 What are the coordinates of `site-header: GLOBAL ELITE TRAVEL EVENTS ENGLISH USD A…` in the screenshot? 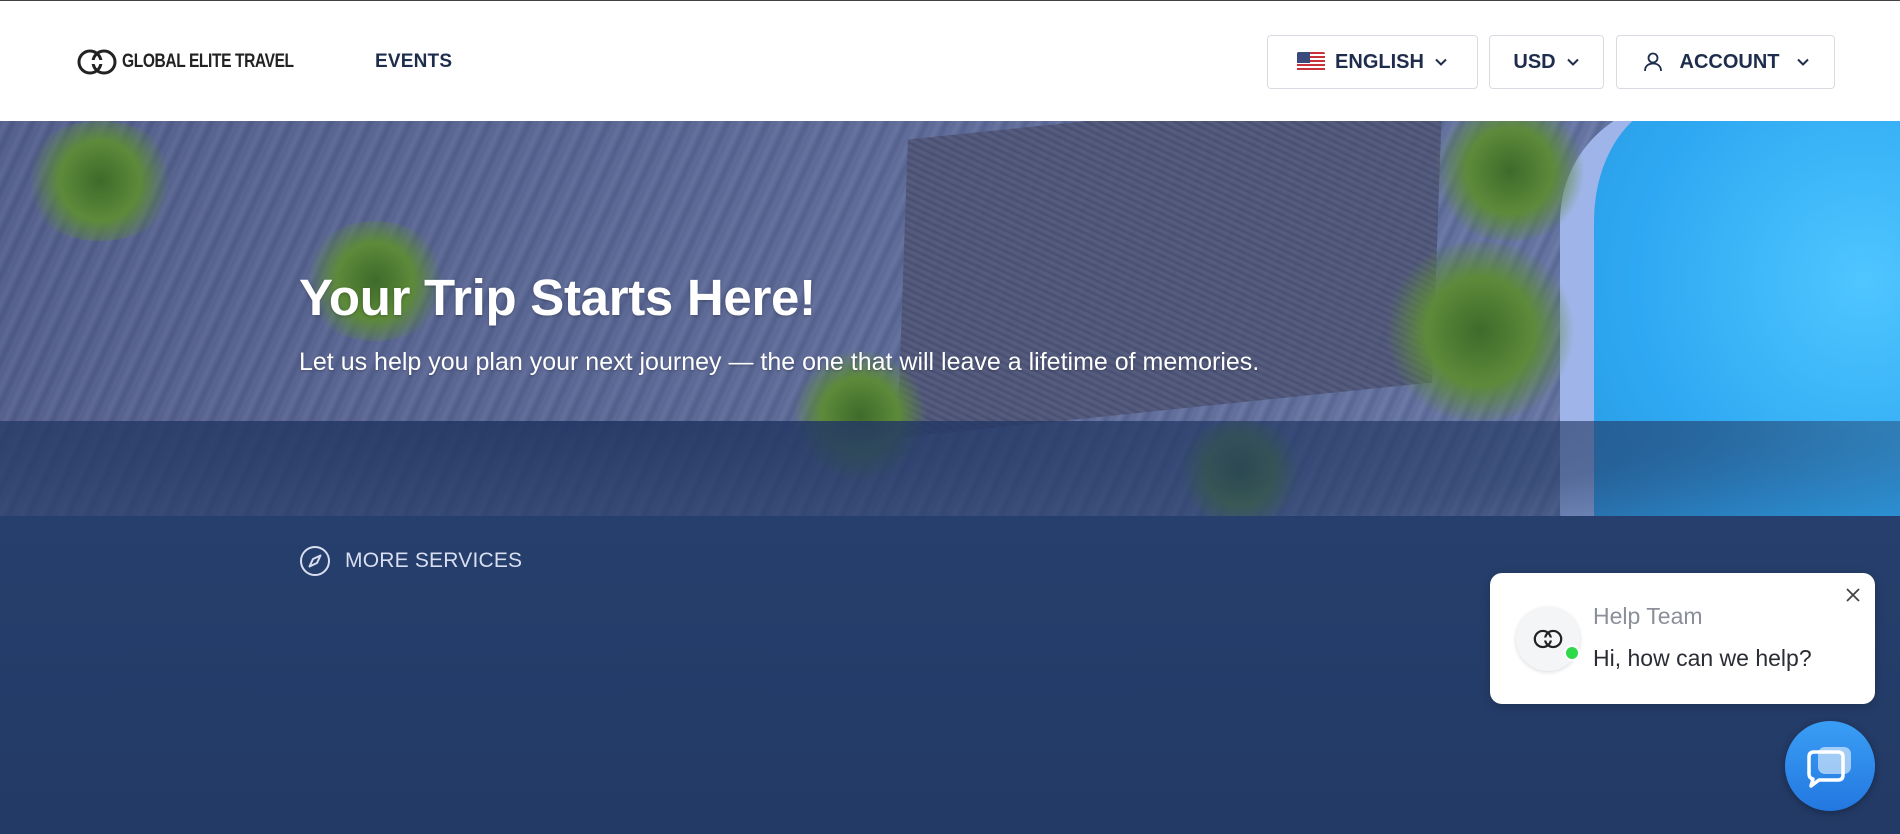 It's located at (950, 60).